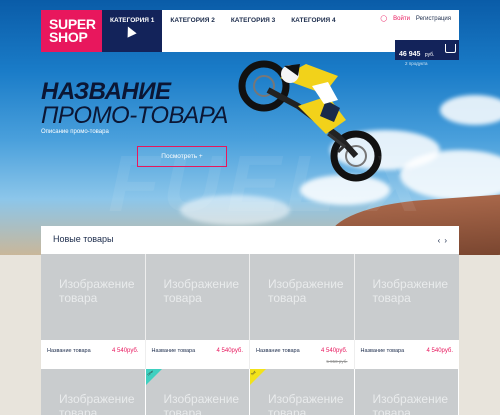  What do you see at coordinates (134, 115) in the screenshot?
I see `promo-title-line2: ПРОМО-ТОВАРА` at bounding box center [134, 115].